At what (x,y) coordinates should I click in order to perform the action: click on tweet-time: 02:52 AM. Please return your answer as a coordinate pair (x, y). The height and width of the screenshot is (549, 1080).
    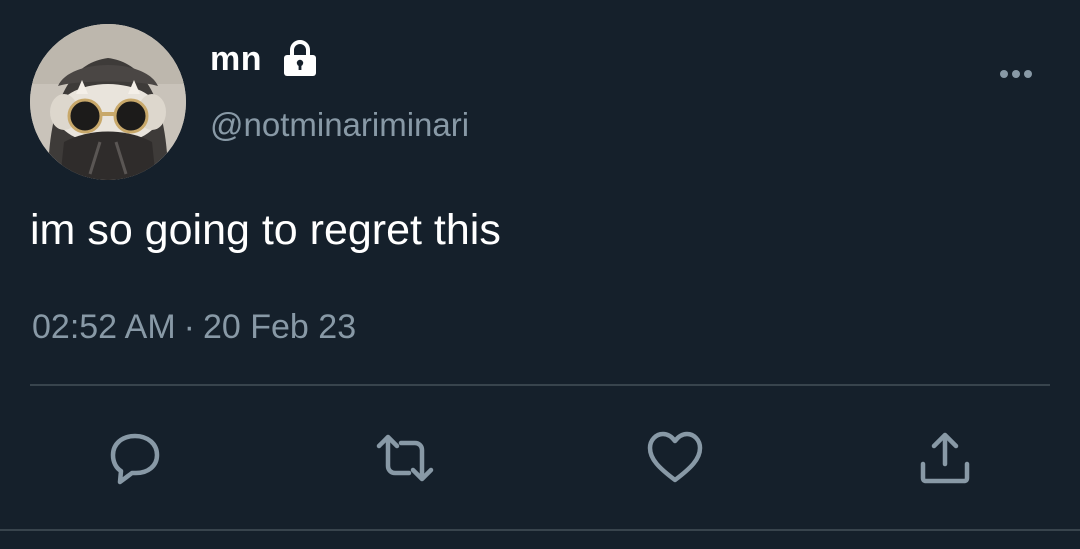
    Looking at the image, I should click on (104, 327).